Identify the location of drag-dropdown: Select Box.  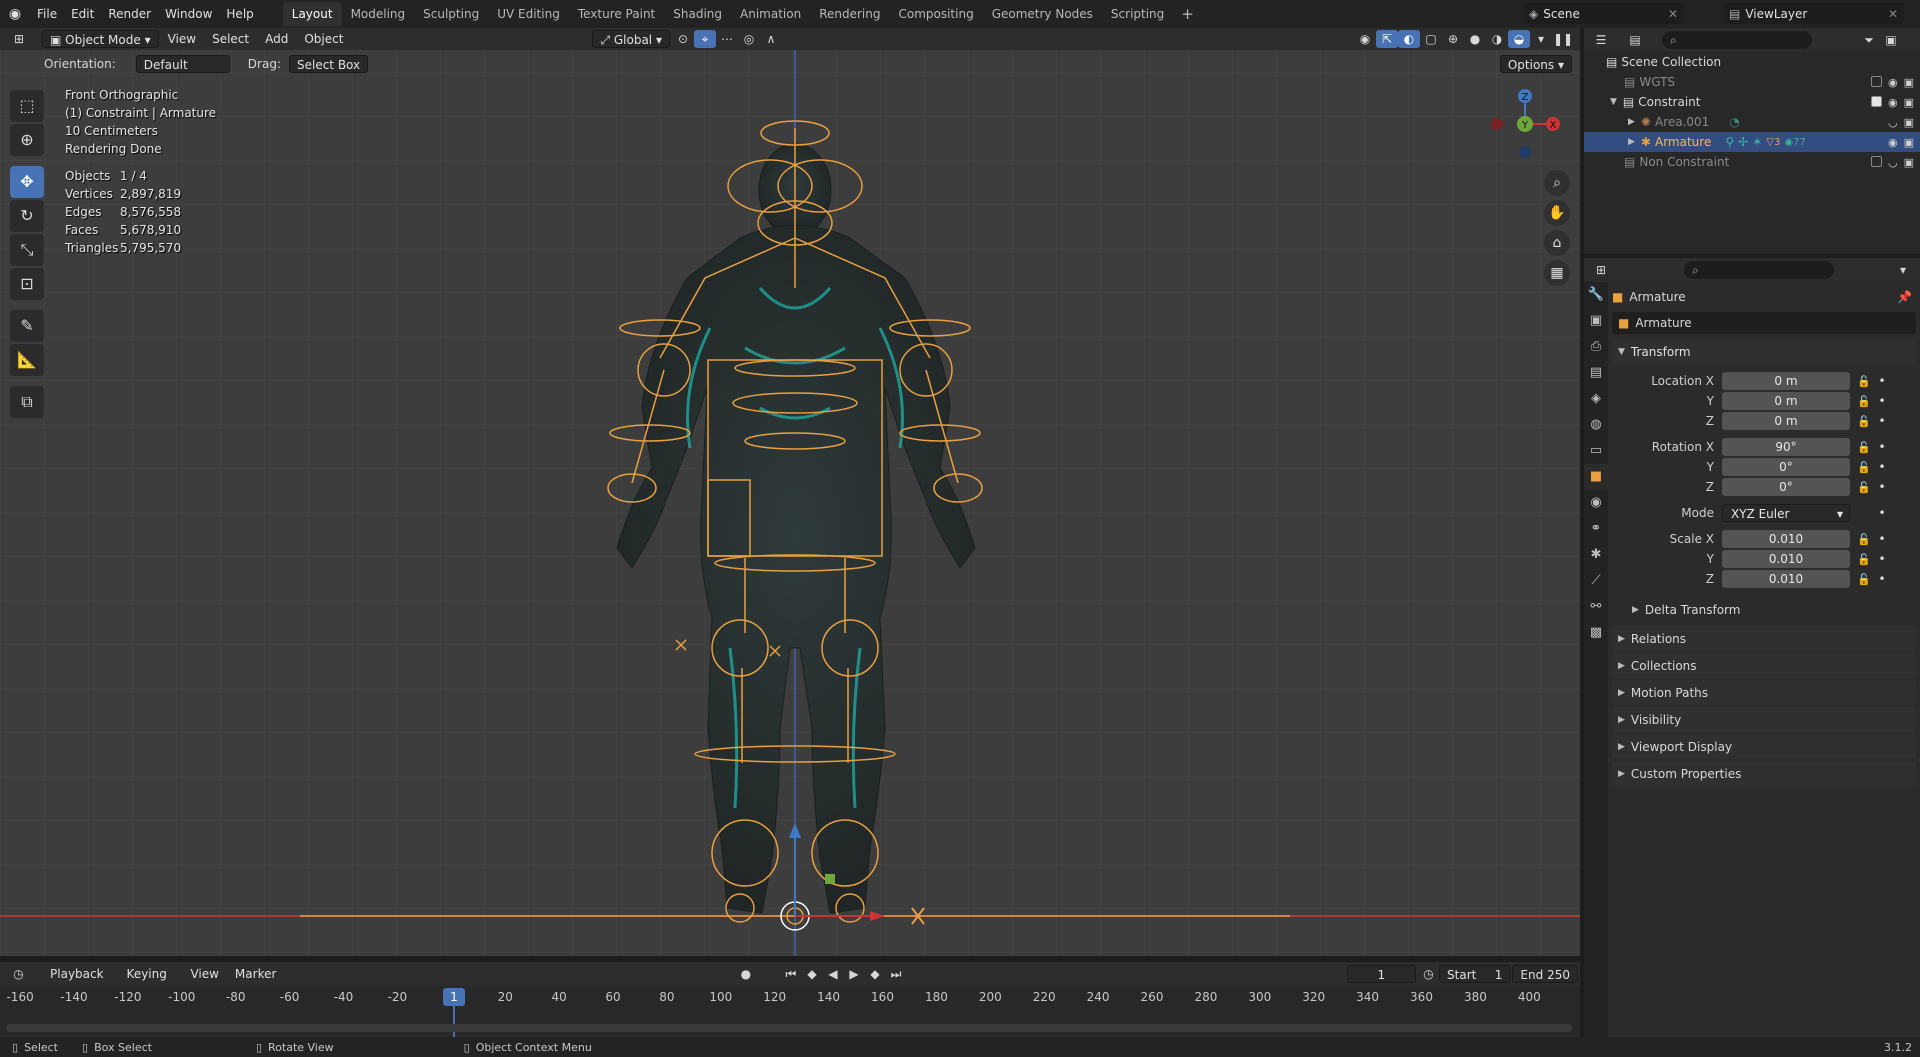
(328, 64).